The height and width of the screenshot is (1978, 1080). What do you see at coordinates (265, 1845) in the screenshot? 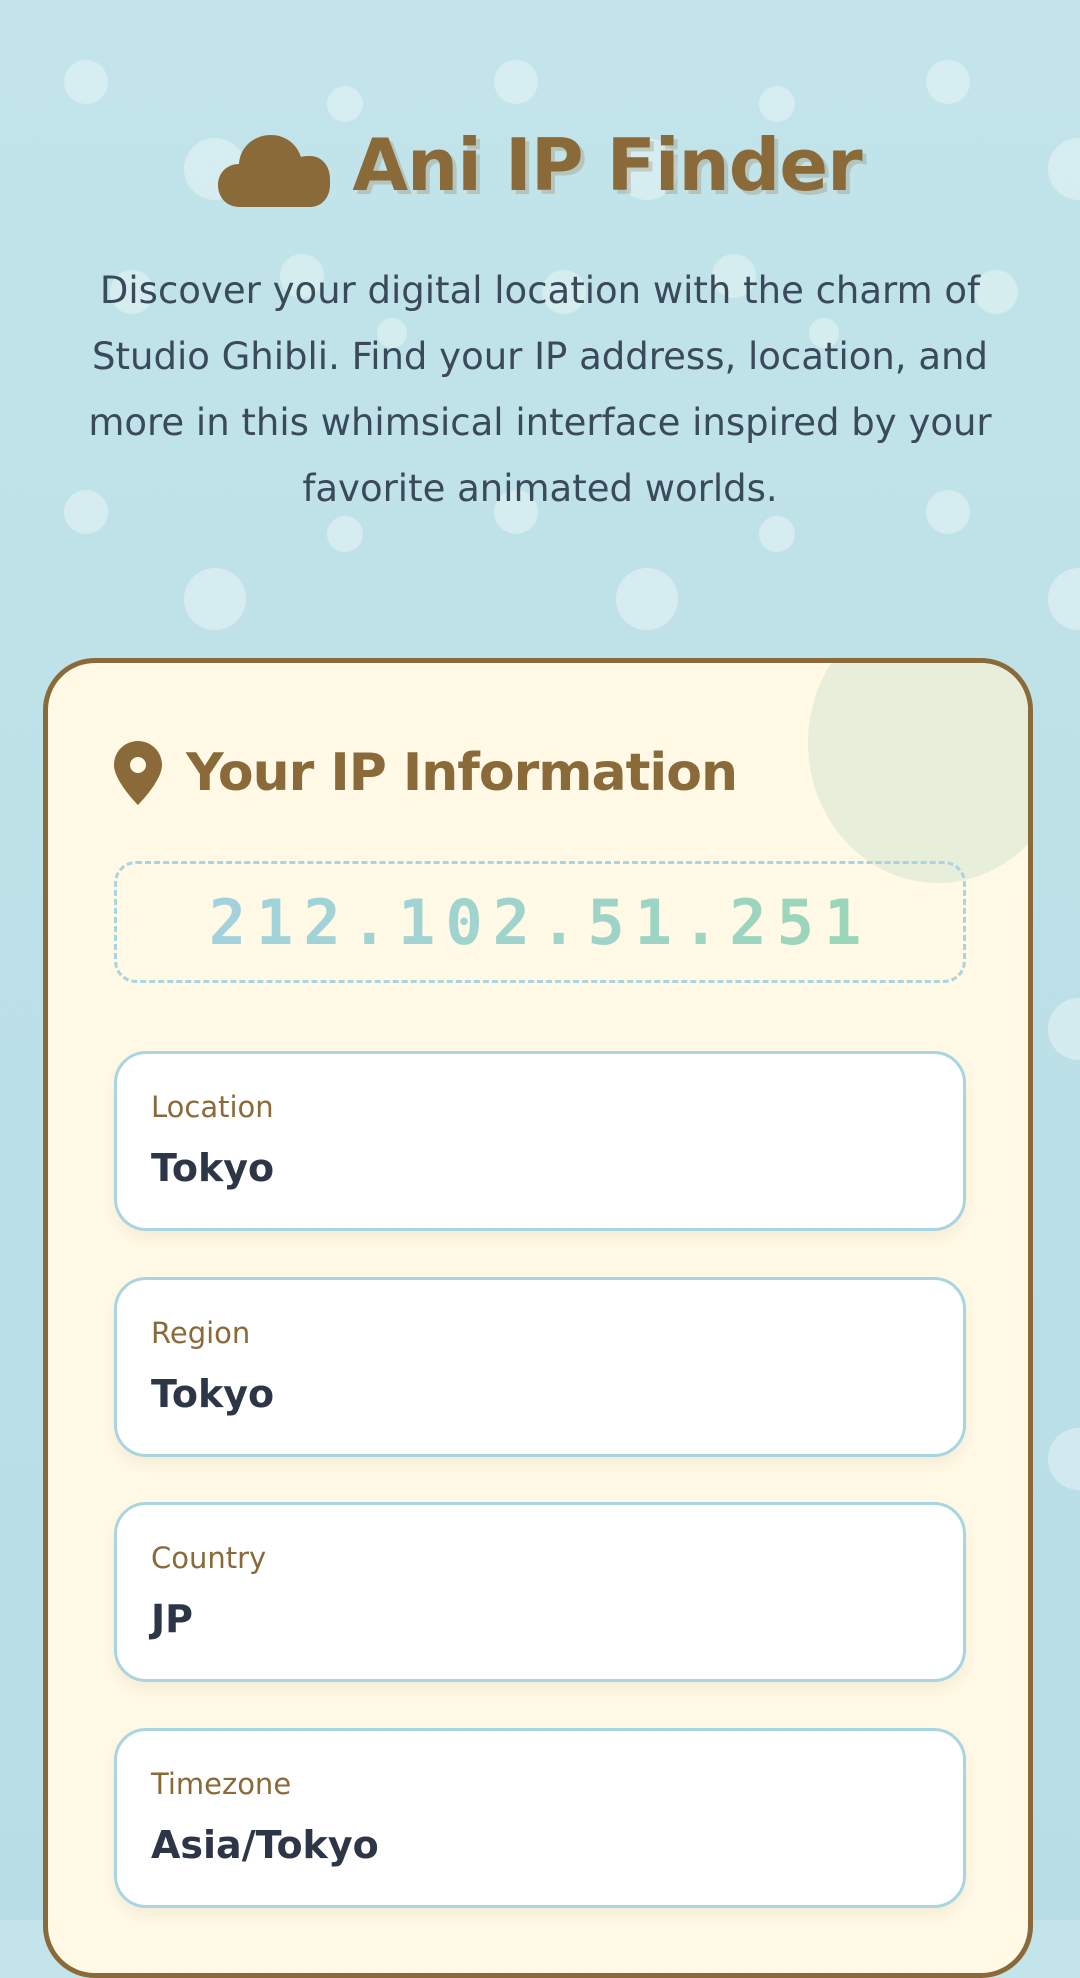
I see `info-value: Asia/Tokyo` at bounding box center [265, 1845].